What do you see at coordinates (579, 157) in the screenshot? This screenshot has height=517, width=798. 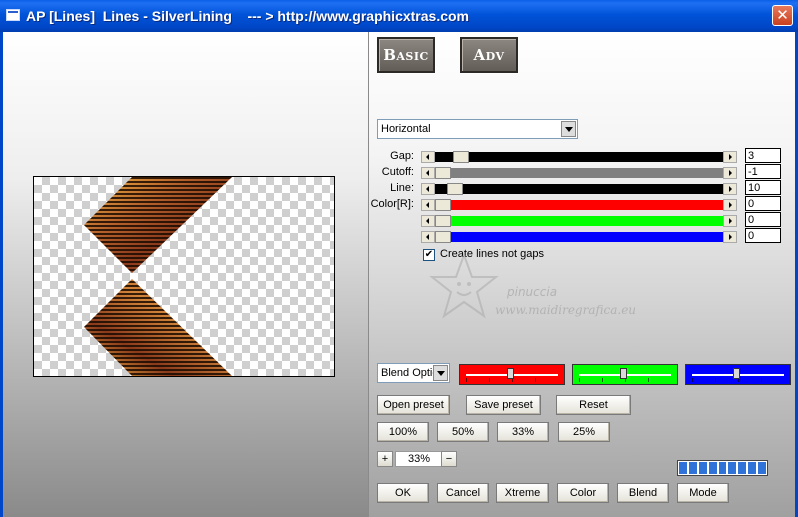 I see `gap-slider` at bounding box center [579, 157].